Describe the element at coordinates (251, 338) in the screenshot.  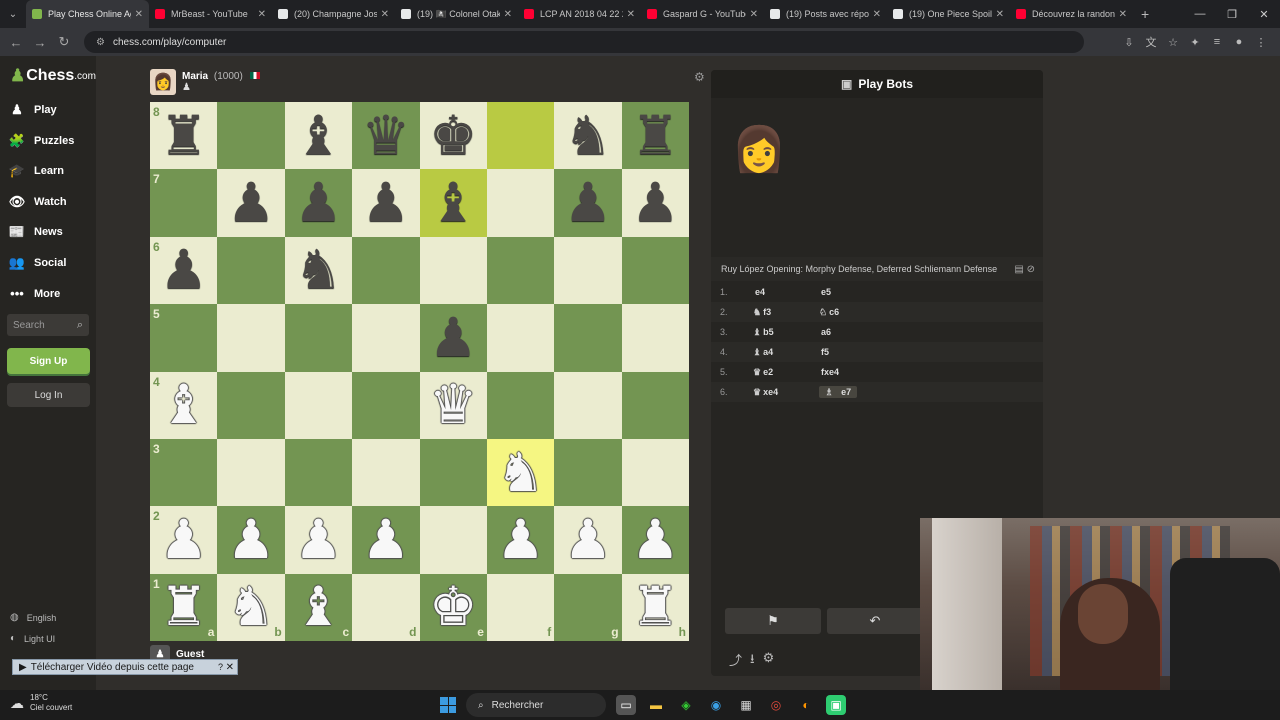
I see `square-b5` at that location.